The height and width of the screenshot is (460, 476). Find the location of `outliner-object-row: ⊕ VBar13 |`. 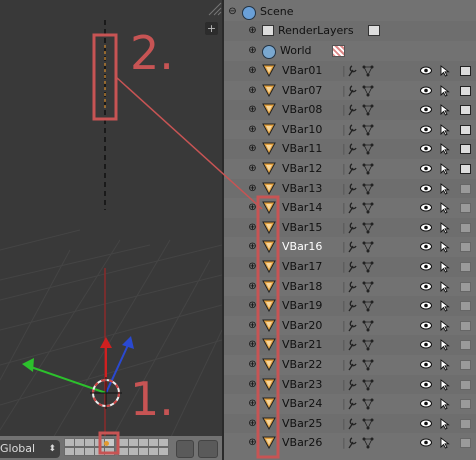

outliner-object-row: ⊕ VBar13 | is located at coordinates (350, 188).